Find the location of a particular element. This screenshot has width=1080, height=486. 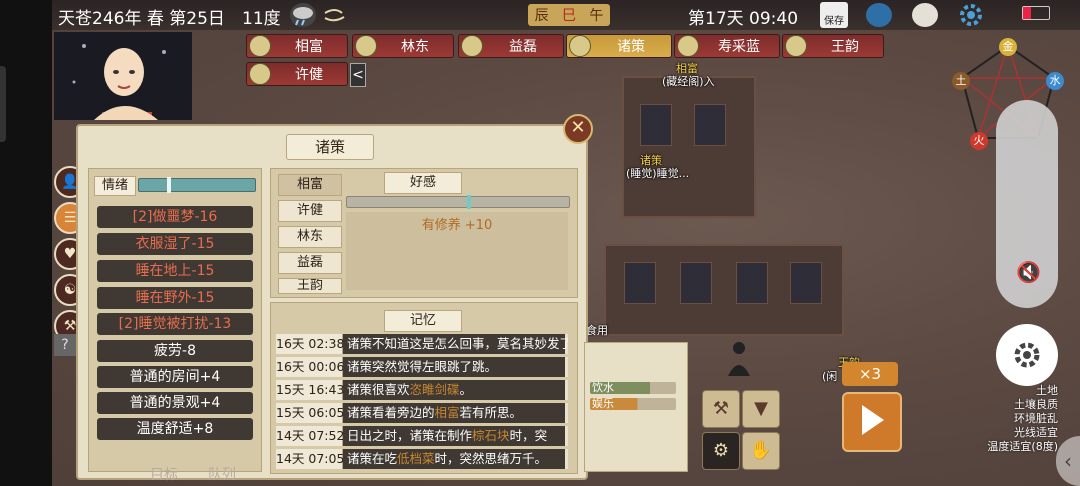

character-tab-name: 许健 is located at coordinates (309, 75).